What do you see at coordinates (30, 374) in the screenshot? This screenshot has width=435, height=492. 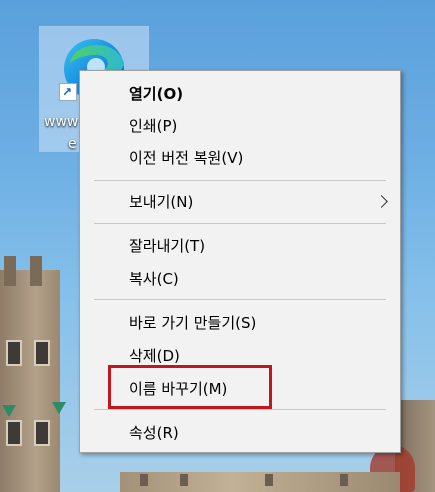 I see `desktop-wallpaper-building-left` at bounding box center [30, 374].